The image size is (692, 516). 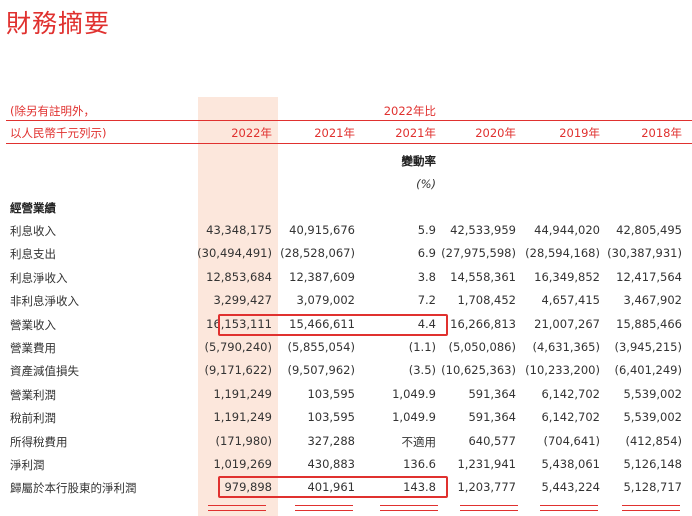 What do you see at coordinates (234, 253) in the screenshot?
I see `table-cell: (30,494,491)` at bounding box center [234, 253].